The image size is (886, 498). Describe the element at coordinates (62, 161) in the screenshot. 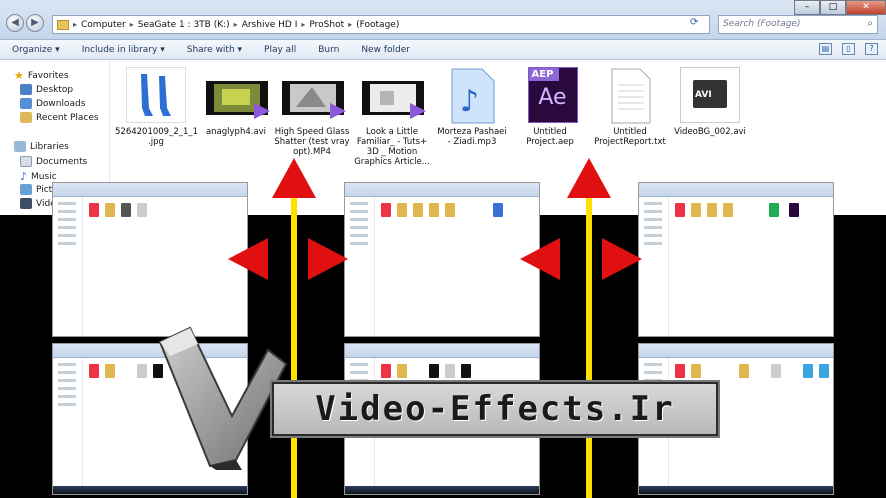

I see `sidebar-label: Documents` at that location.